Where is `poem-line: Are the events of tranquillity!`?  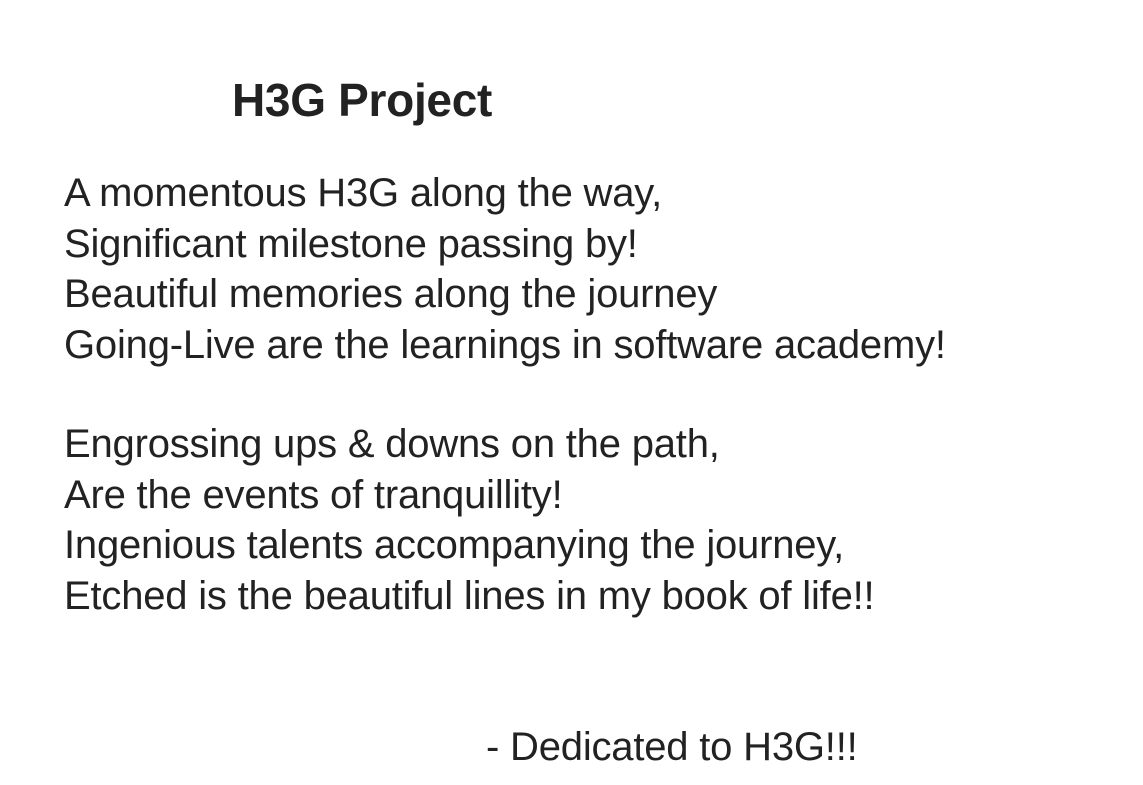 poem-line: Are the events of tranquillity! is located at coordinates (313, 494).